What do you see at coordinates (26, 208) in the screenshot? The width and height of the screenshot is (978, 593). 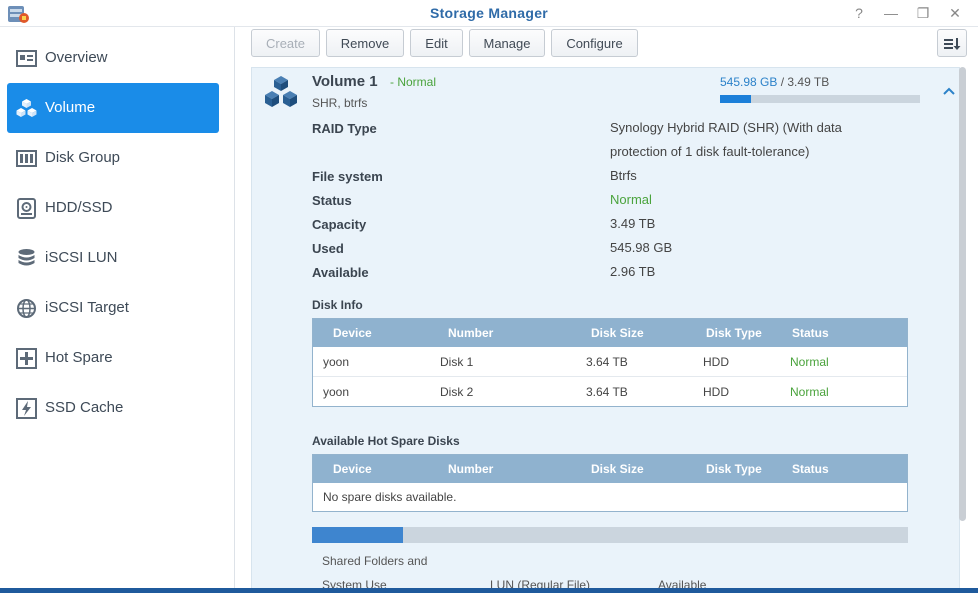 I see `hdd-icon` at bounding box center [26, 208].